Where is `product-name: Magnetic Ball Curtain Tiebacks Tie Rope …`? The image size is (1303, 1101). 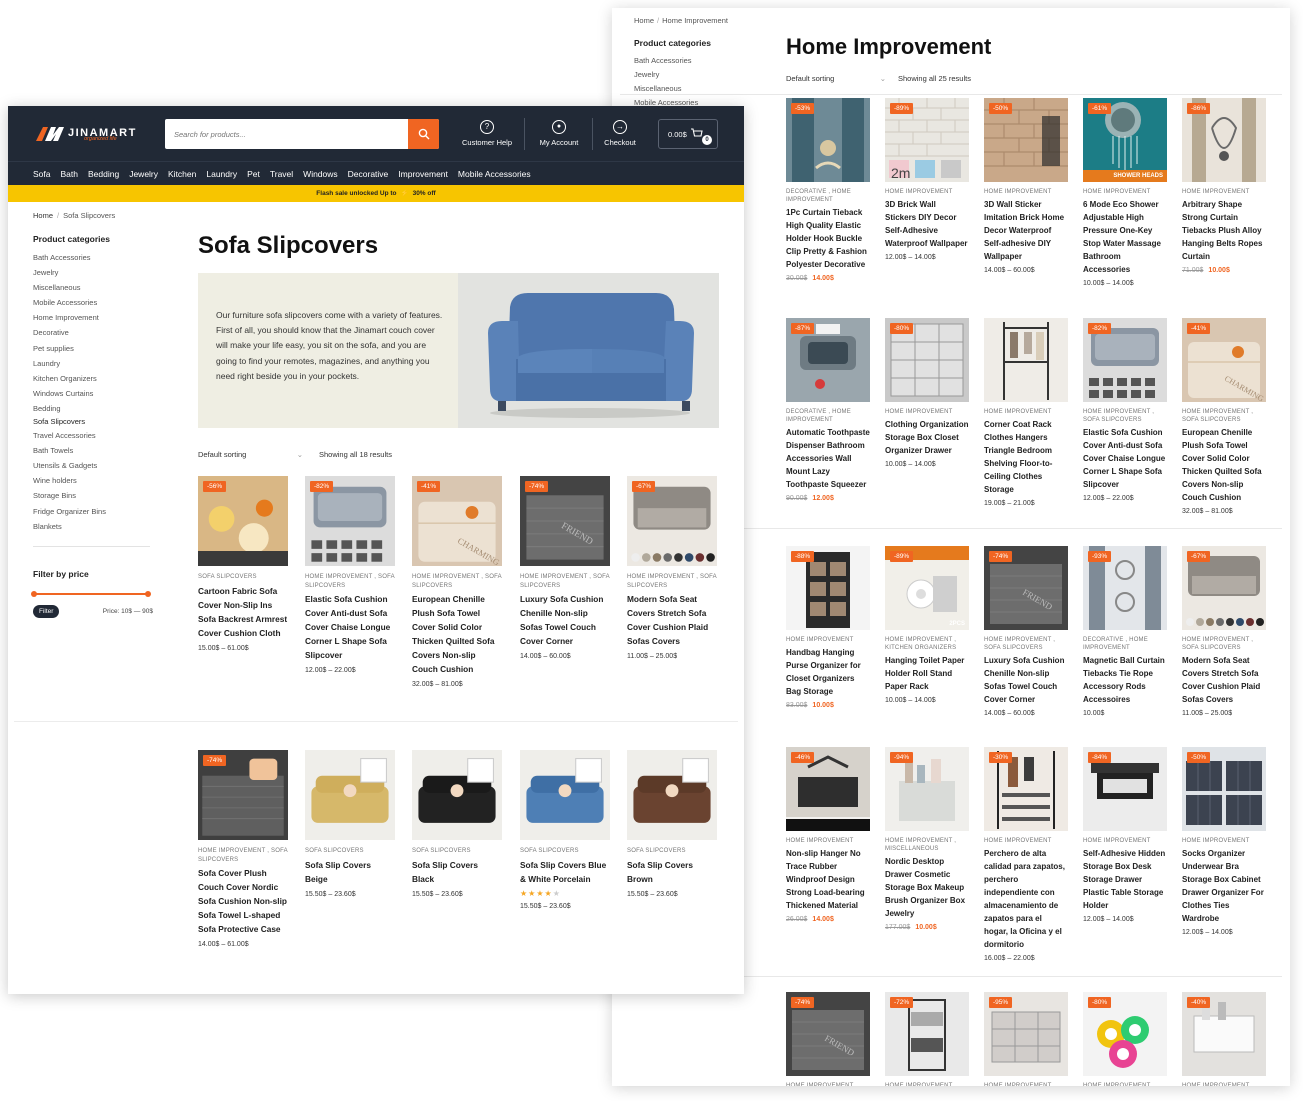
product-name: Magnetic Ball Curtain Tiebacks Tie Rope … is located at coordinates (1125, 680).